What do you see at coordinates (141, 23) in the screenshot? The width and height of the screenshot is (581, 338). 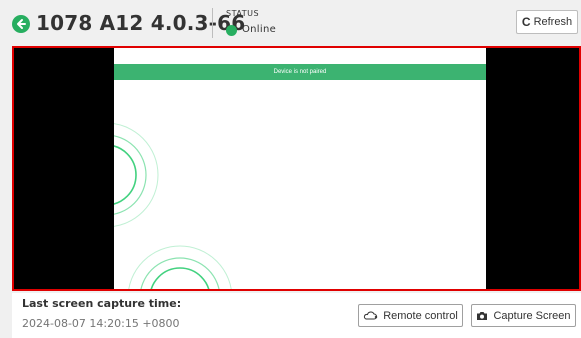 I see `device-title: 1078 A12 4.0.3-66` at bounding box center [141, 23].